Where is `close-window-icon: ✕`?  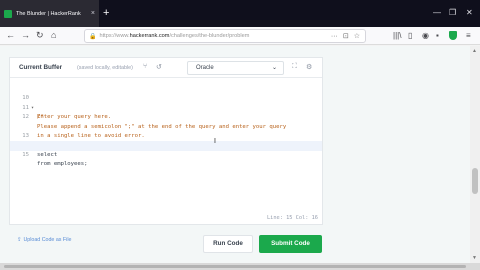 close-window-icon: ✕ is located at coordinates (469, 13).